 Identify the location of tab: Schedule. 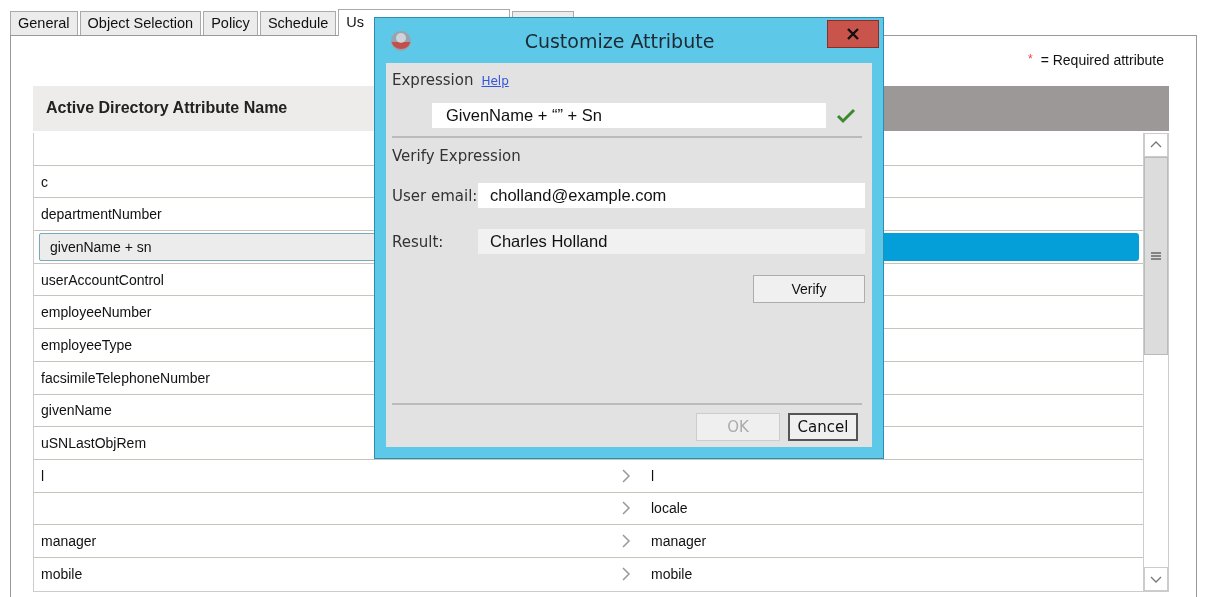
(298, 23).